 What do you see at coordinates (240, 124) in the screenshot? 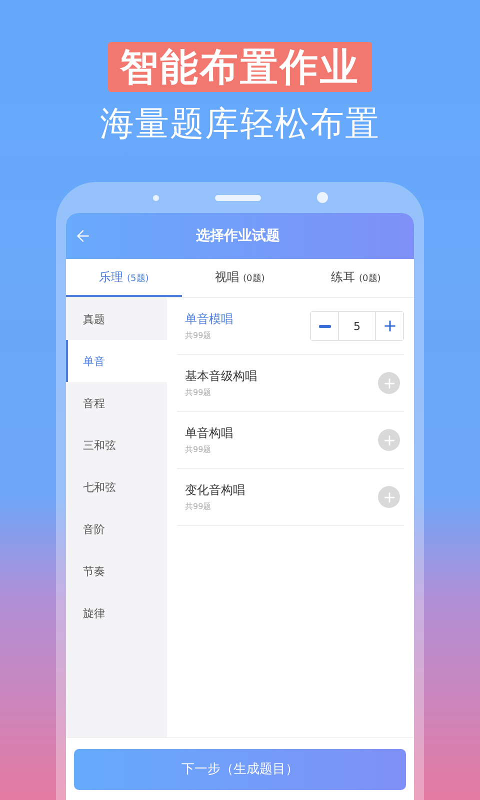
I see `subtitle: 海量题库轻松布置` at bounding box center [240, 124].